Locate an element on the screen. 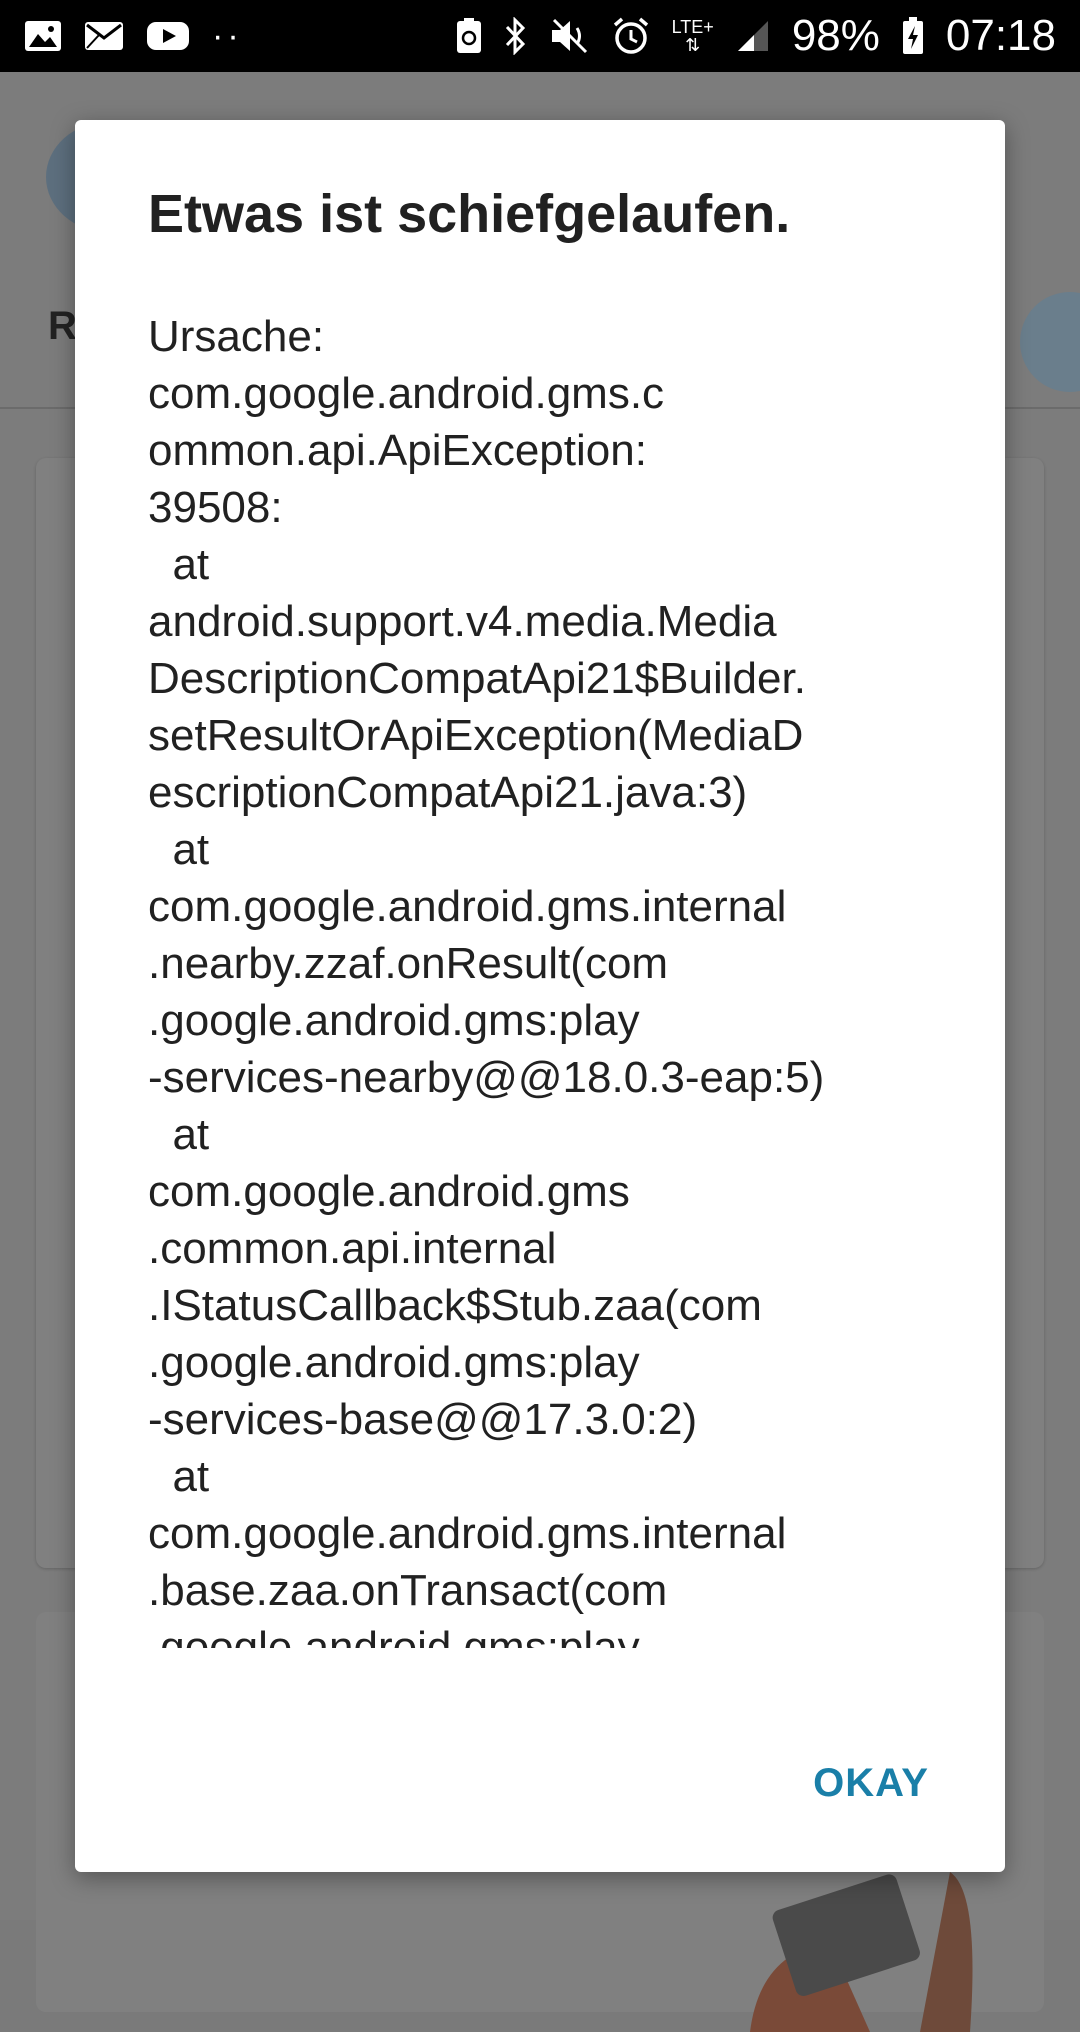 This screenshot has height=2032, width=1080. youtube-icon is located at coordinates (168, 36).